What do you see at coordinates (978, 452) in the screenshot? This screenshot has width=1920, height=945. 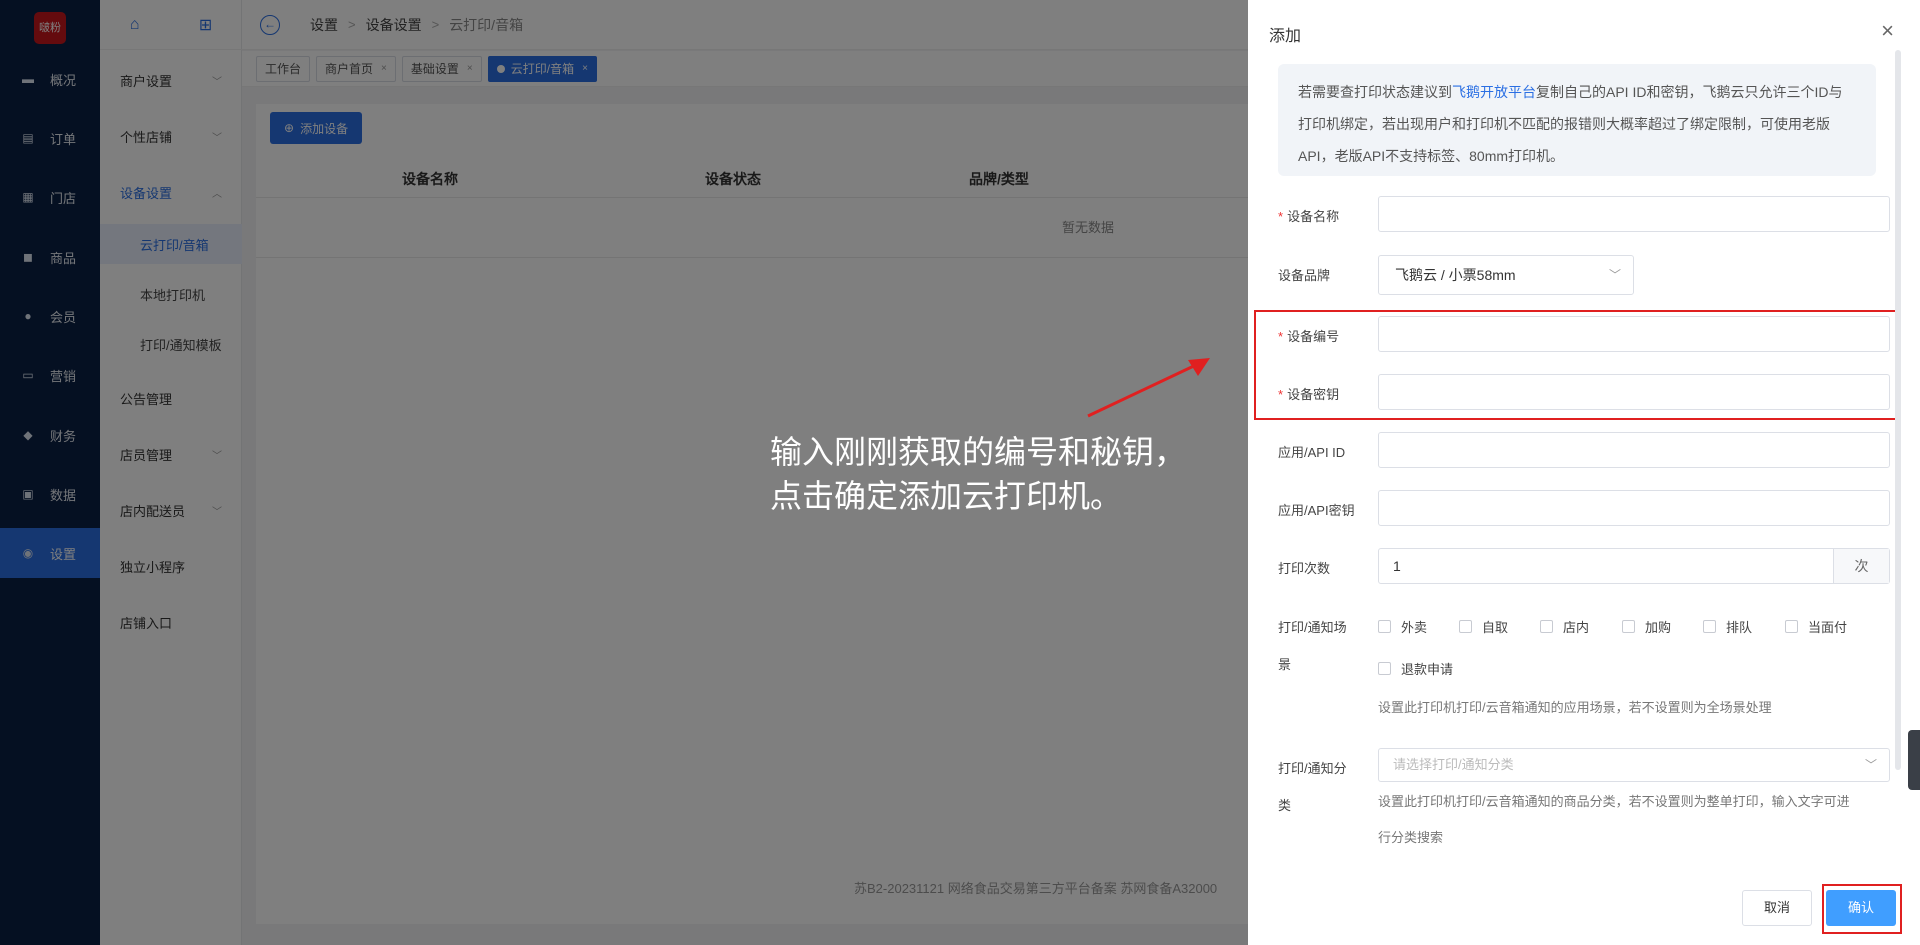 I see `annotation-line: 输入刚刚获取的编号和秘钥，` at bounding box center [978, 452].